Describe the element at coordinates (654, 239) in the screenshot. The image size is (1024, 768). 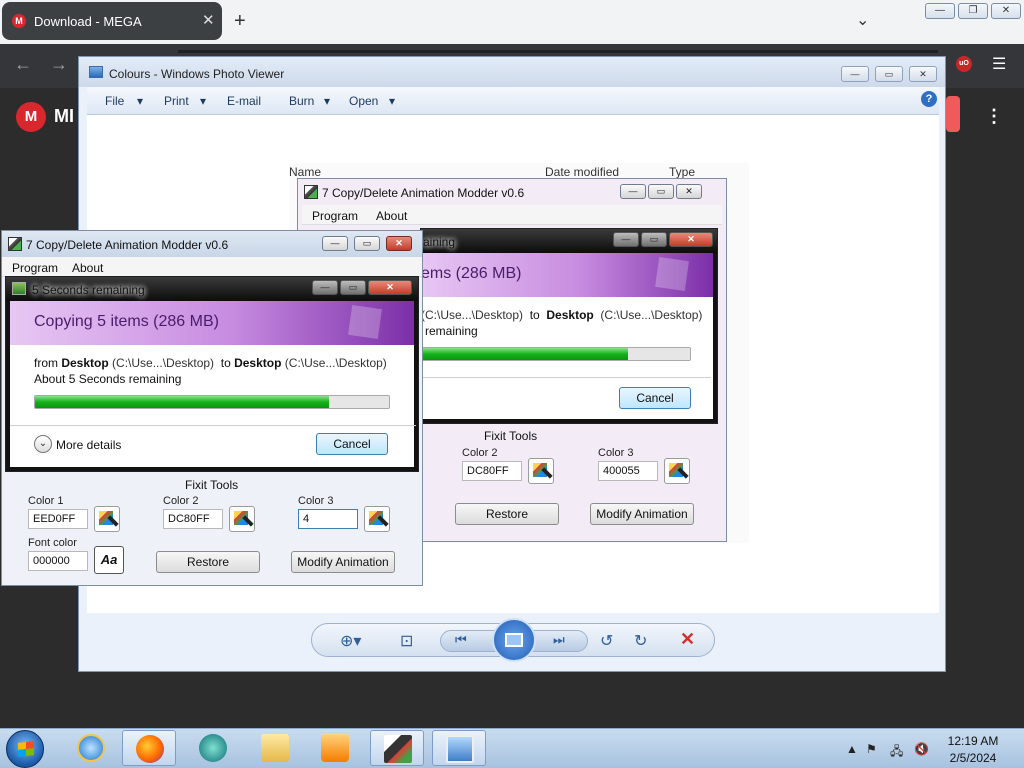
I see `copy-back-maximize-button: ▭` at that location.